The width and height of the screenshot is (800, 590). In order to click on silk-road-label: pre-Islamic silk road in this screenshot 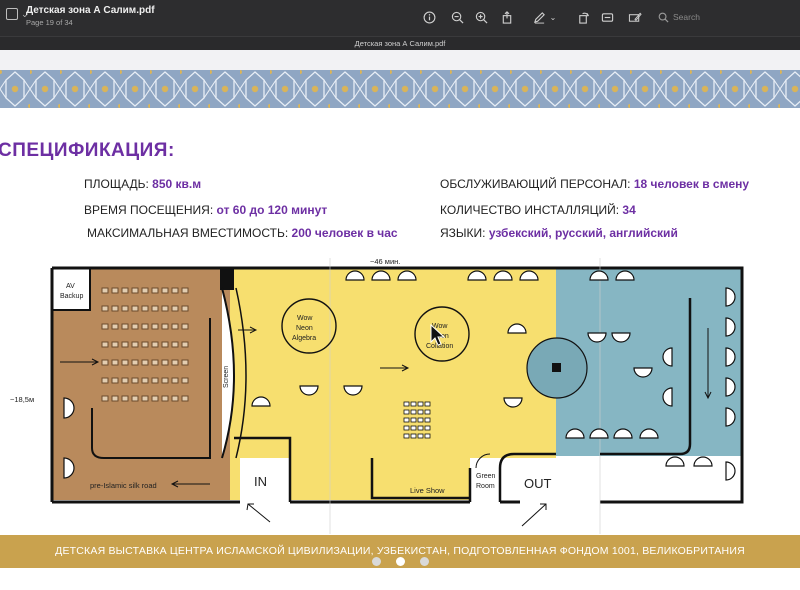, I will do `click(123, 485)`.